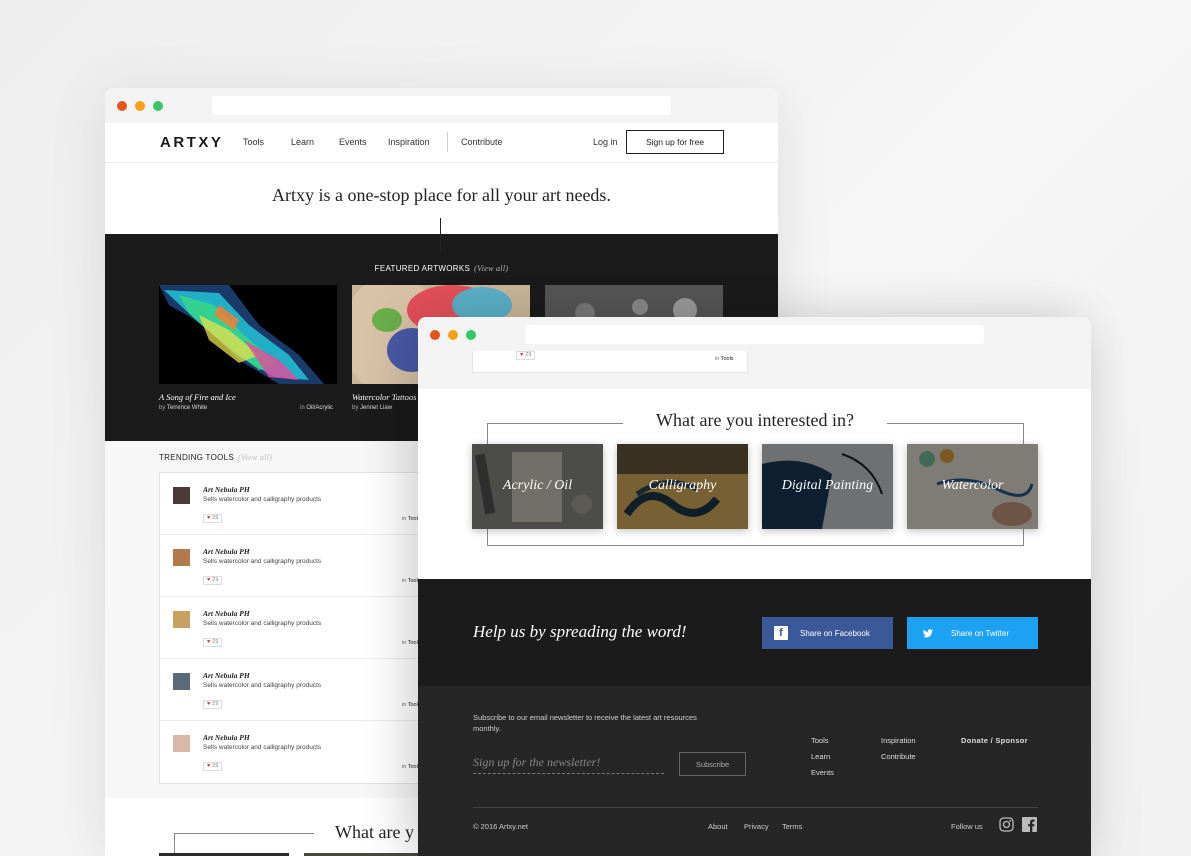 Image resolution: width=1191 pixels, height=856 pixels. What do you see at coordinates (718, 826) in the screenshot?
I see `footer-link-about: About` at bounding box center [718, 826].